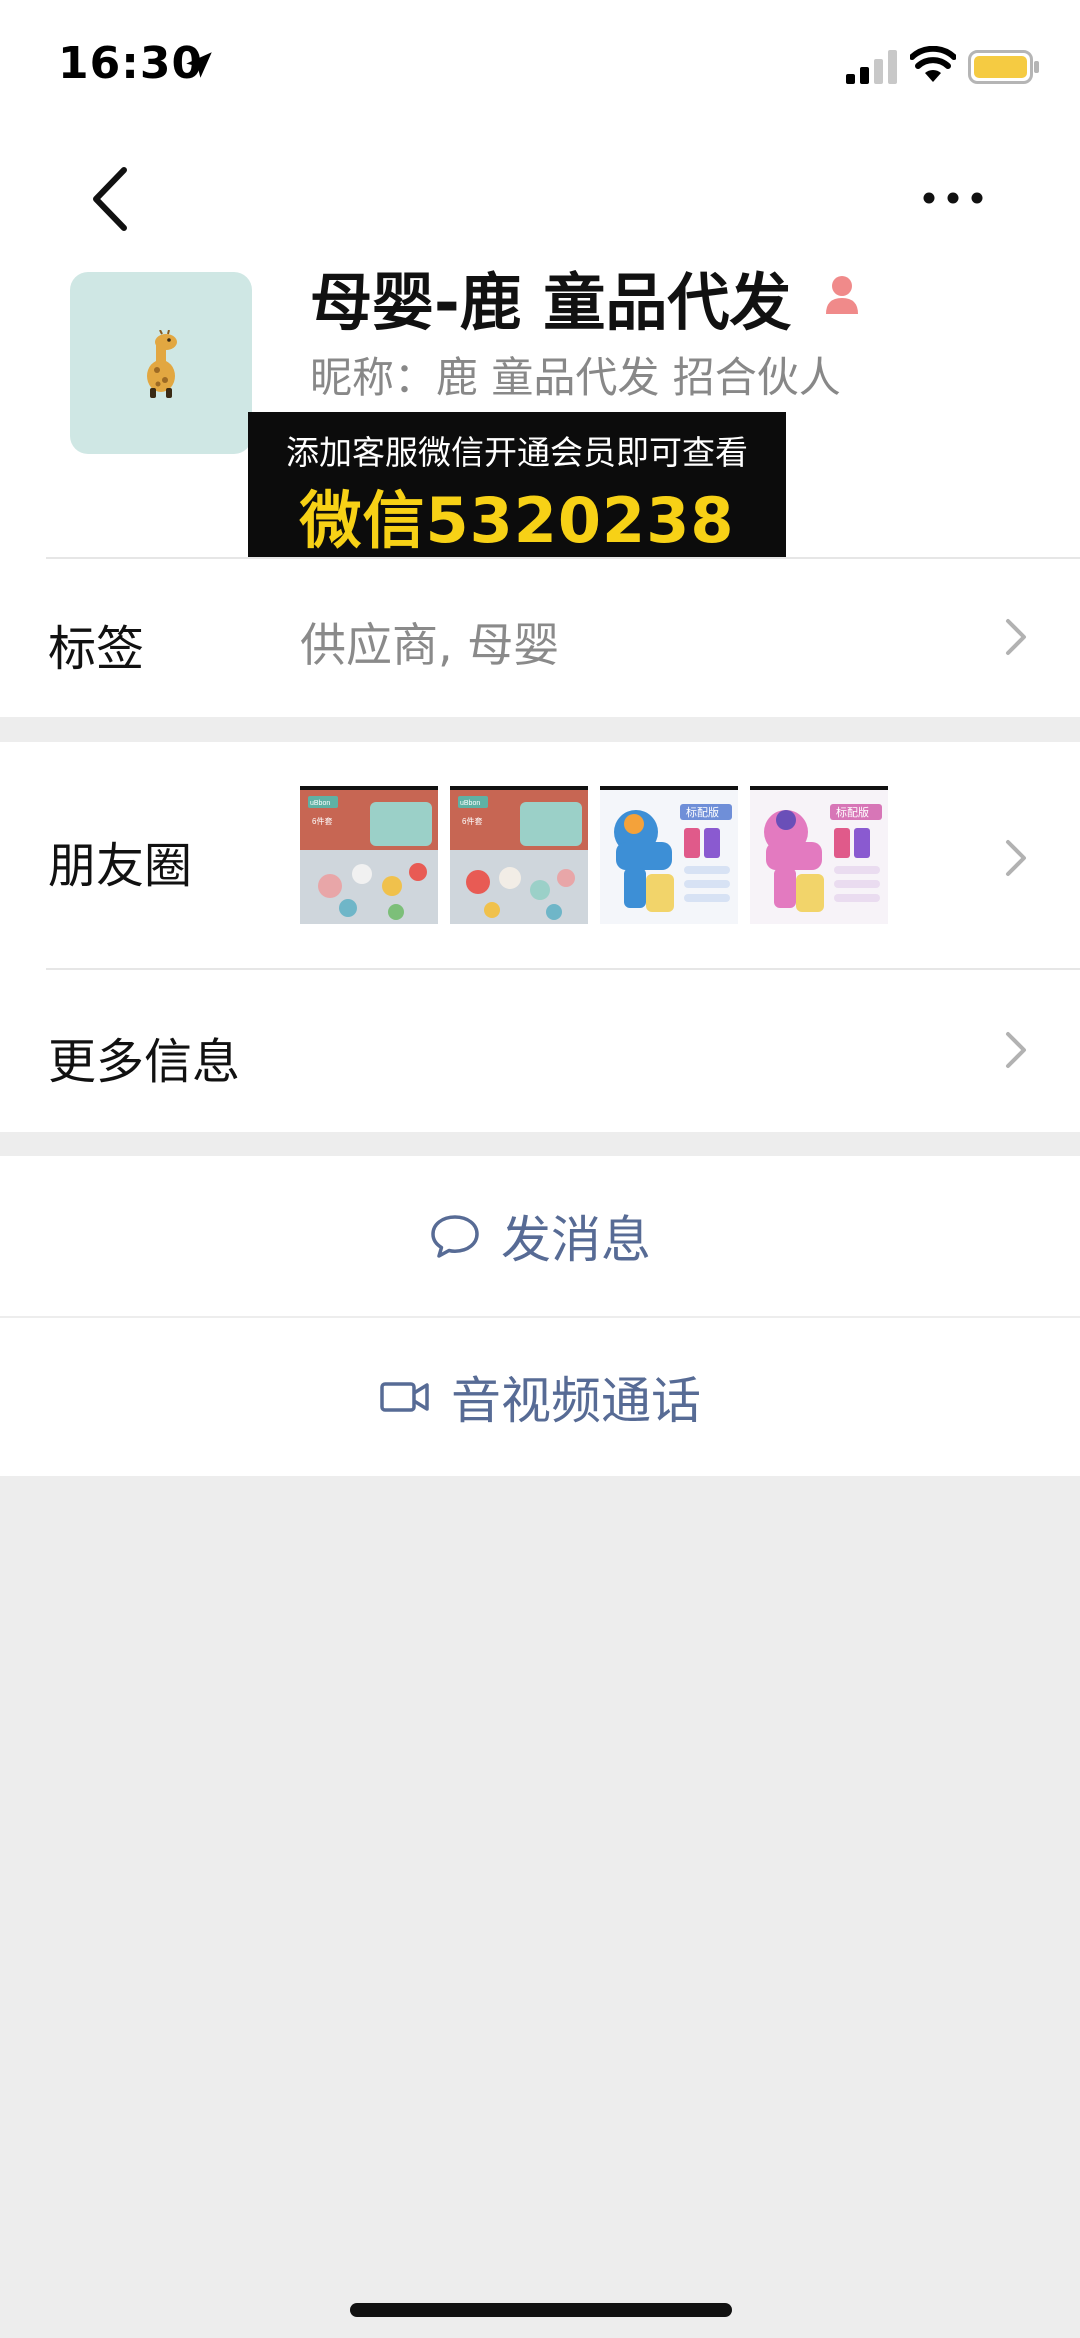 The width and height of the screenshot is (1080, 2338). I want to click on wifi-icon, so click(933, 64).